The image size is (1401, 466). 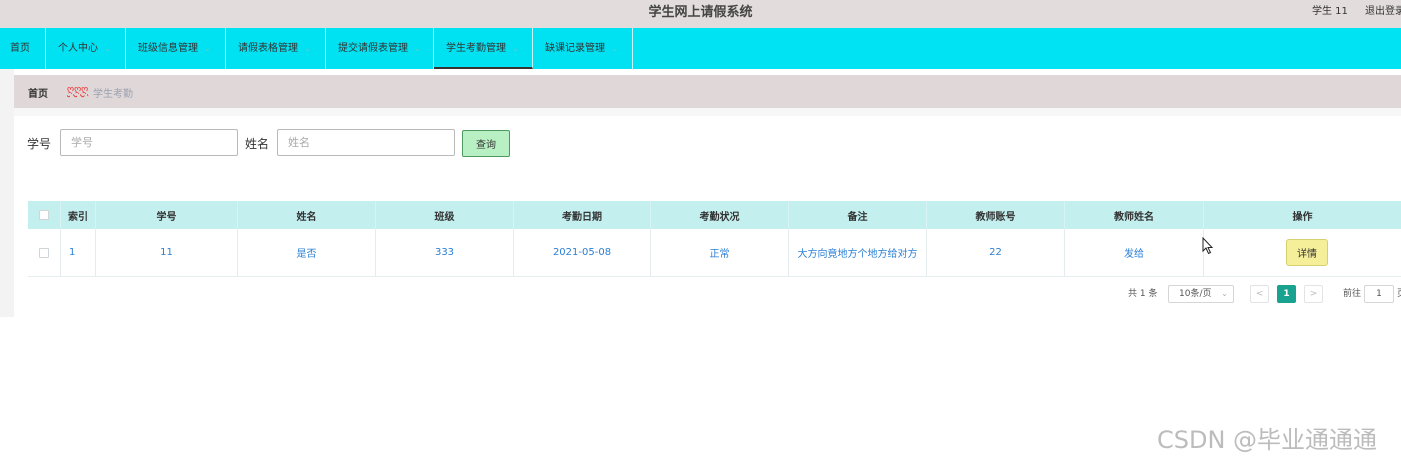 I want to click on cell-class: 333, so click(x=445, y=252).